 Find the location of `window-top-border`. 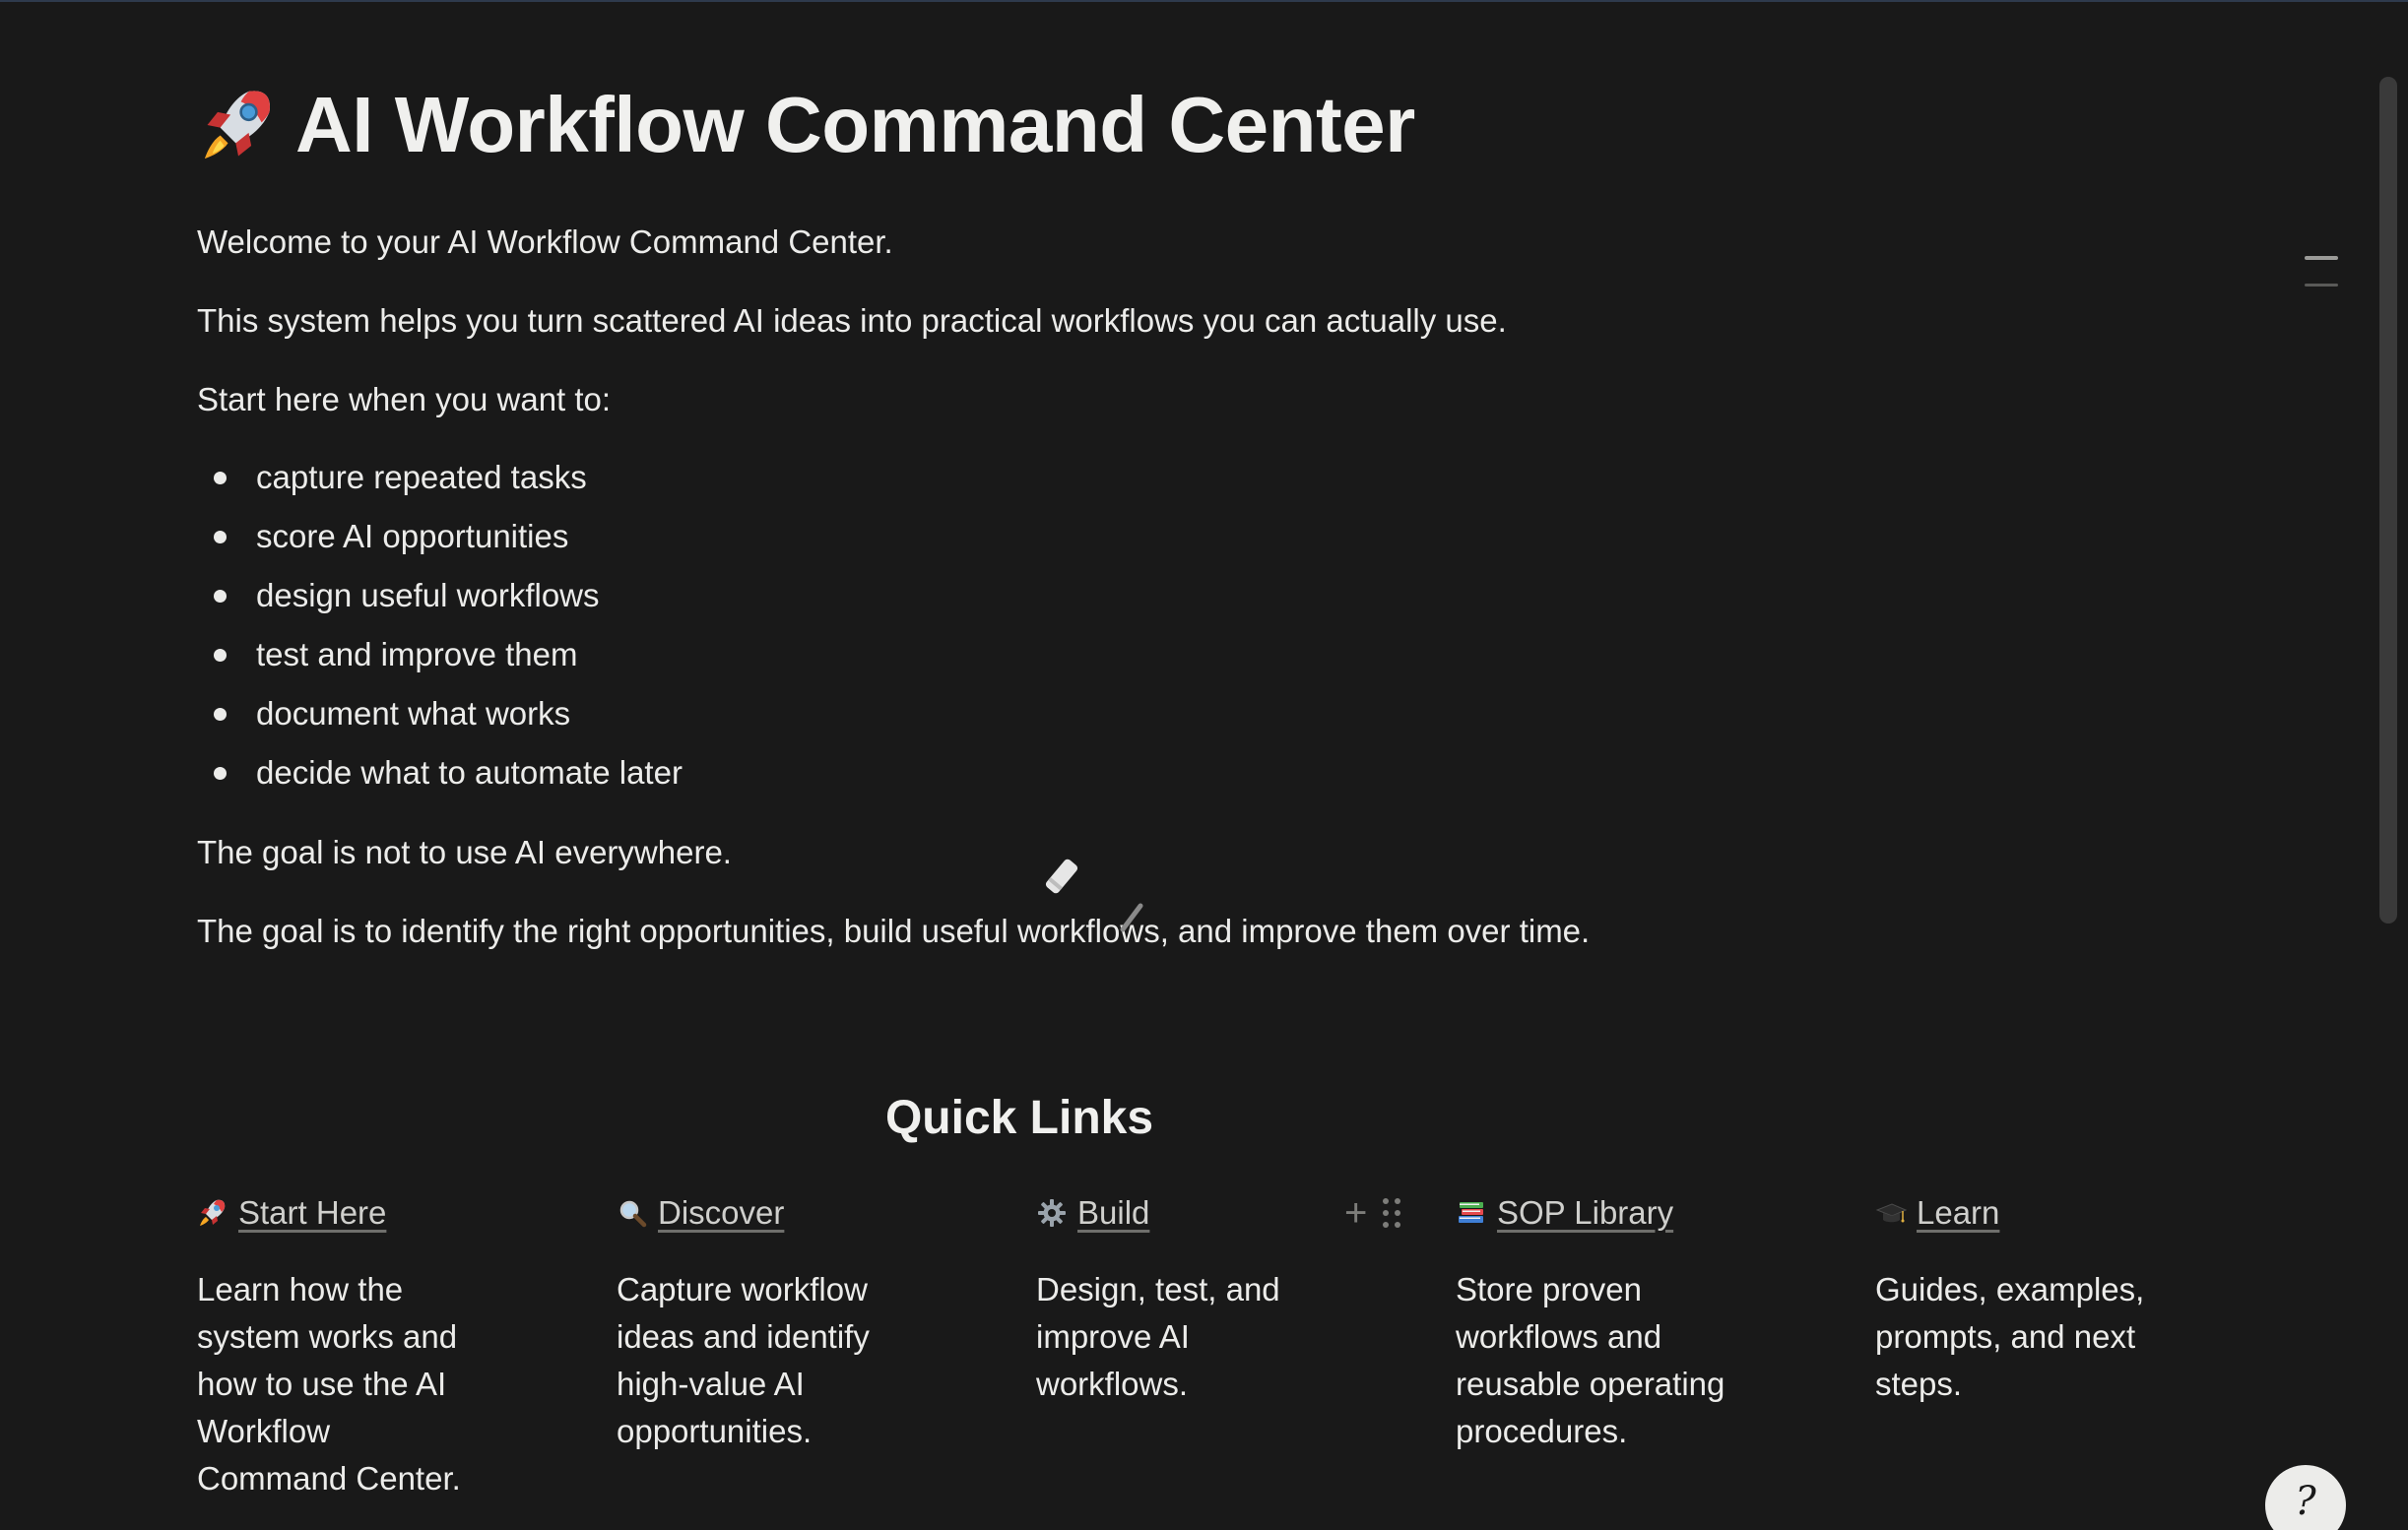

window-top-border is located at coordinates (1204, 1).